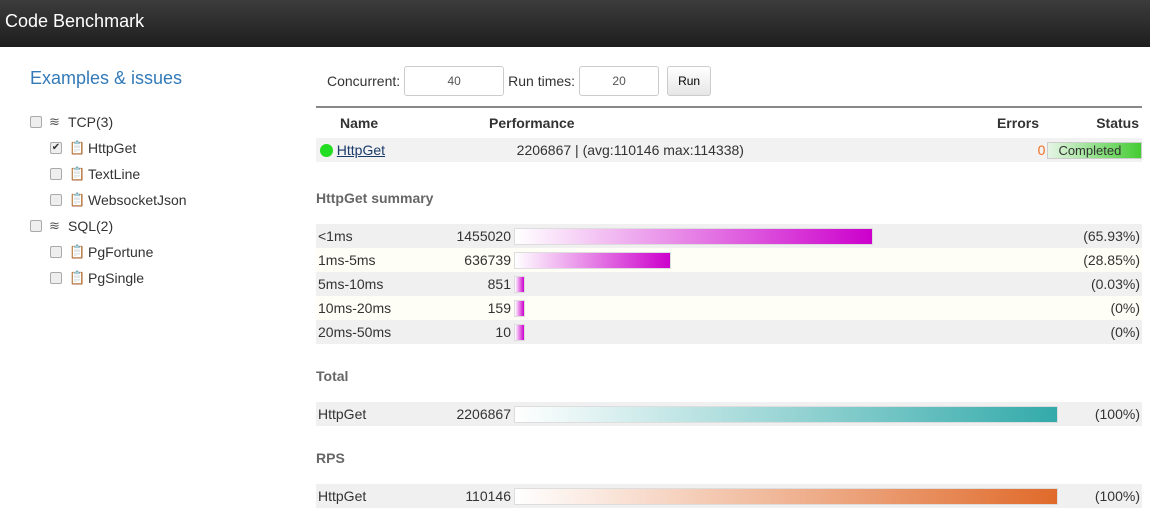  I want to click on status-dot-icon, so click(326, 150).